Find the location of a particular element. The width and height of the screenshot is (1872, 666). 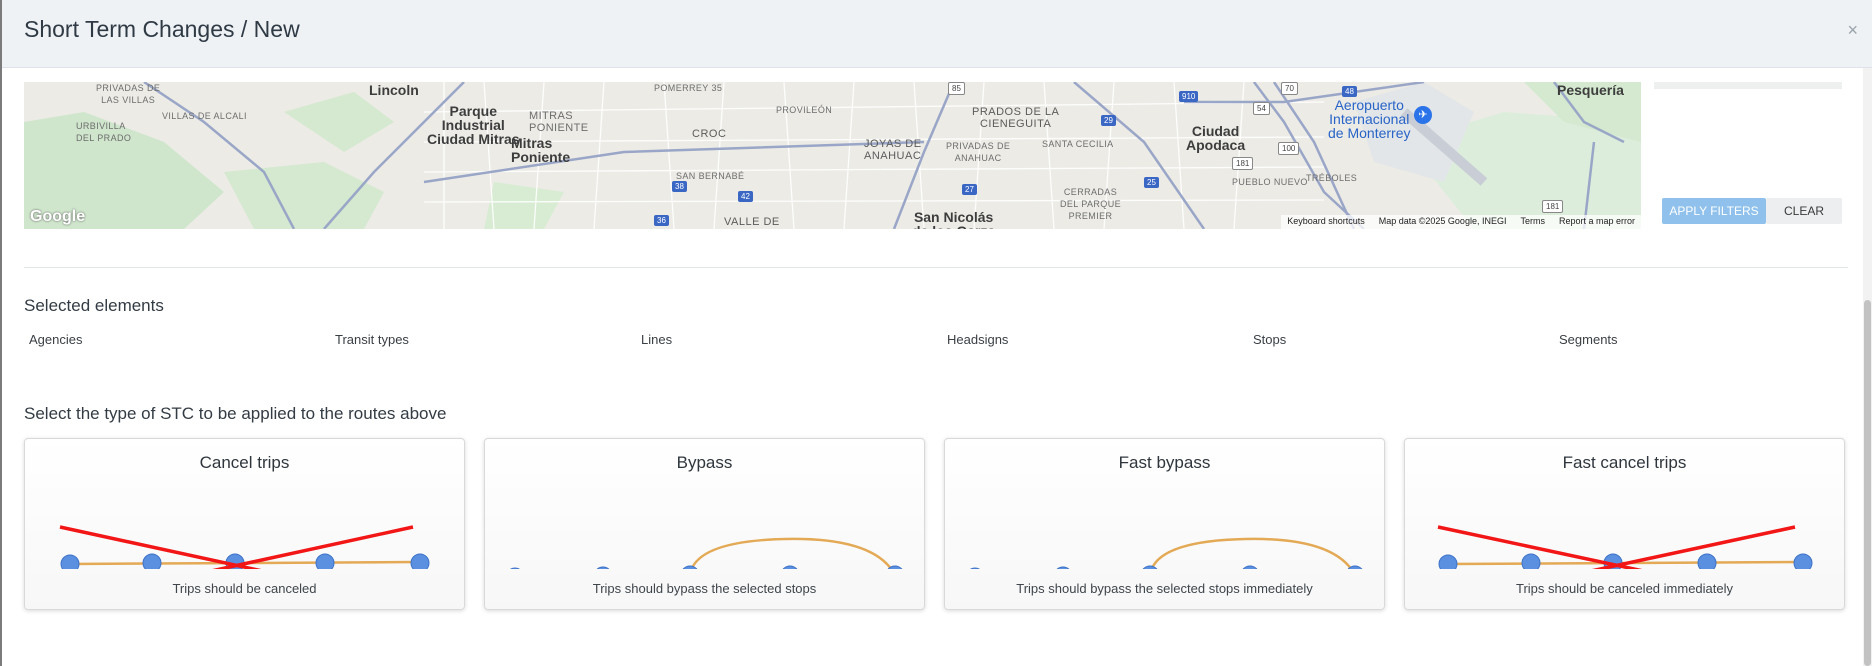

card-title: Cancel trips is located at coordinates (244, 462).